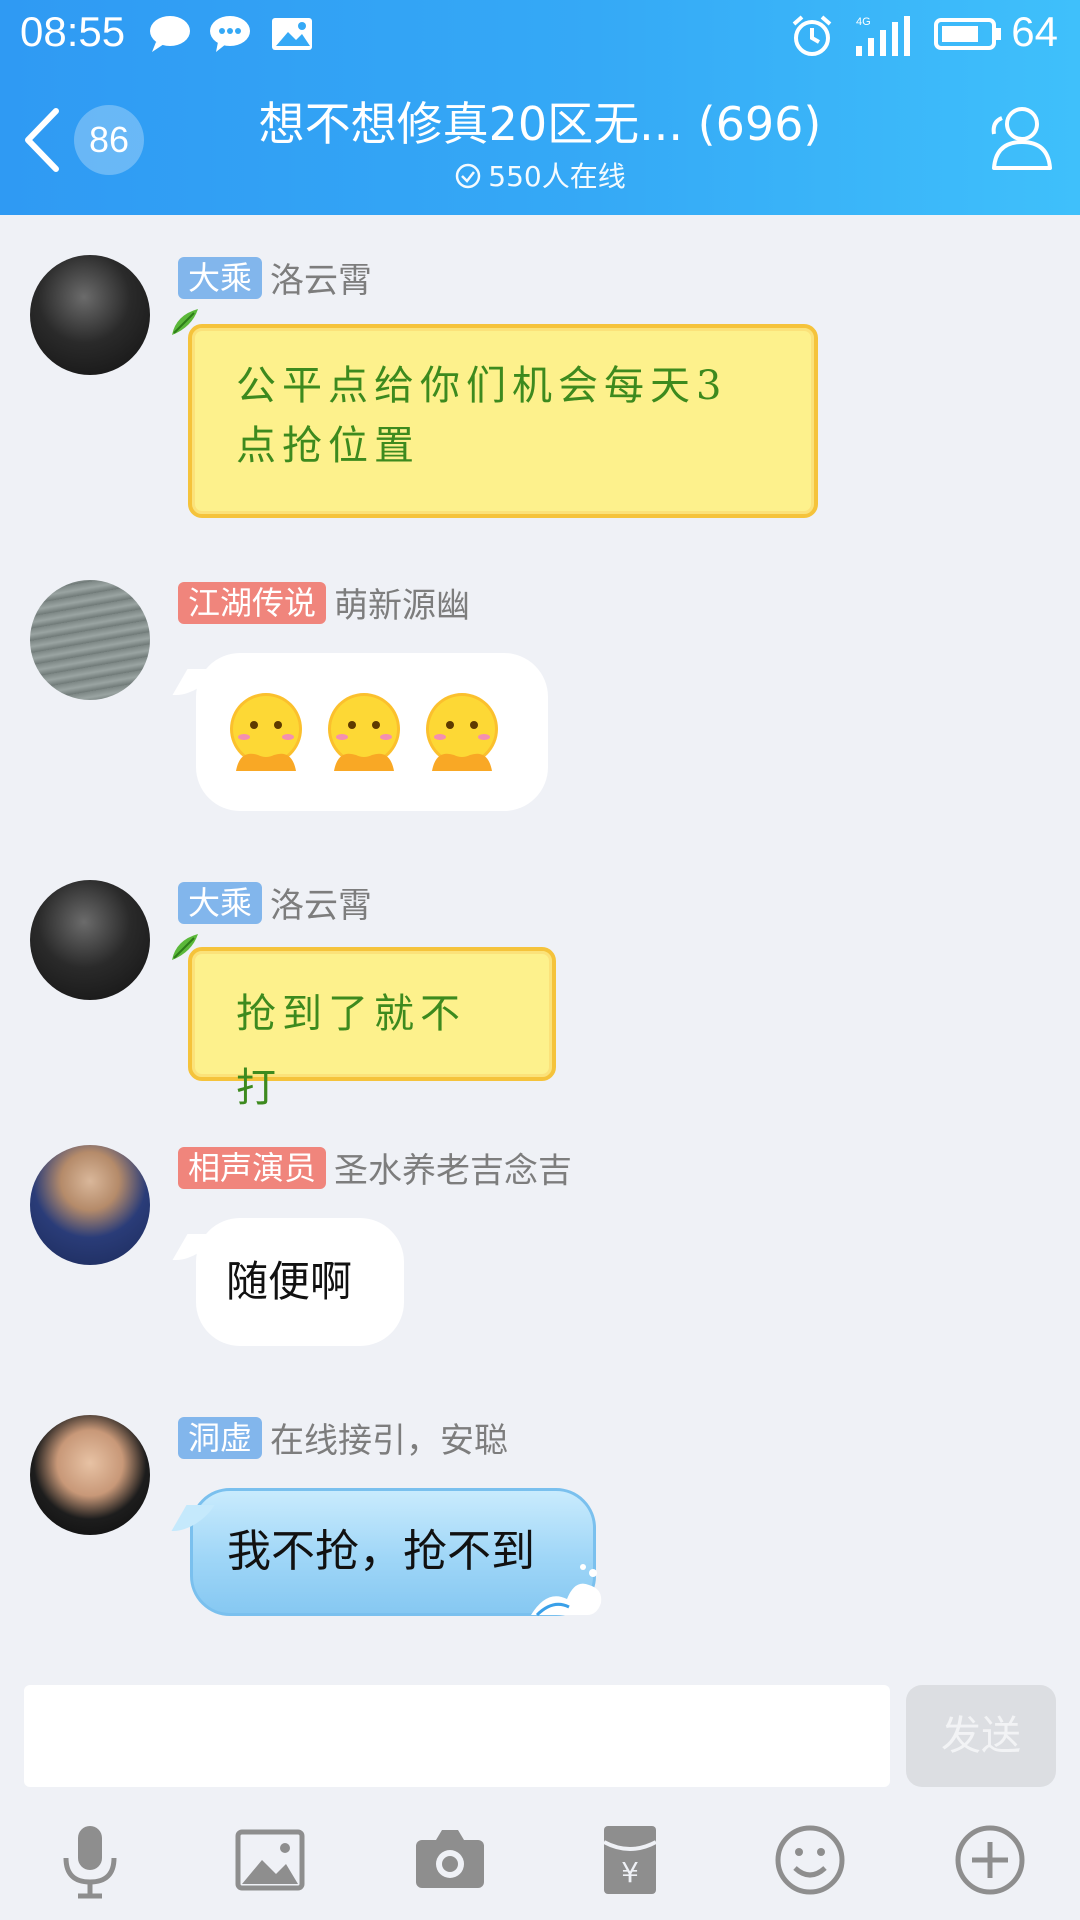 The height and width of the screenshot is (1920, 1080). Describe the element at coordinates (270, 1860) in the screenshot. I see `image-icon` at that location.